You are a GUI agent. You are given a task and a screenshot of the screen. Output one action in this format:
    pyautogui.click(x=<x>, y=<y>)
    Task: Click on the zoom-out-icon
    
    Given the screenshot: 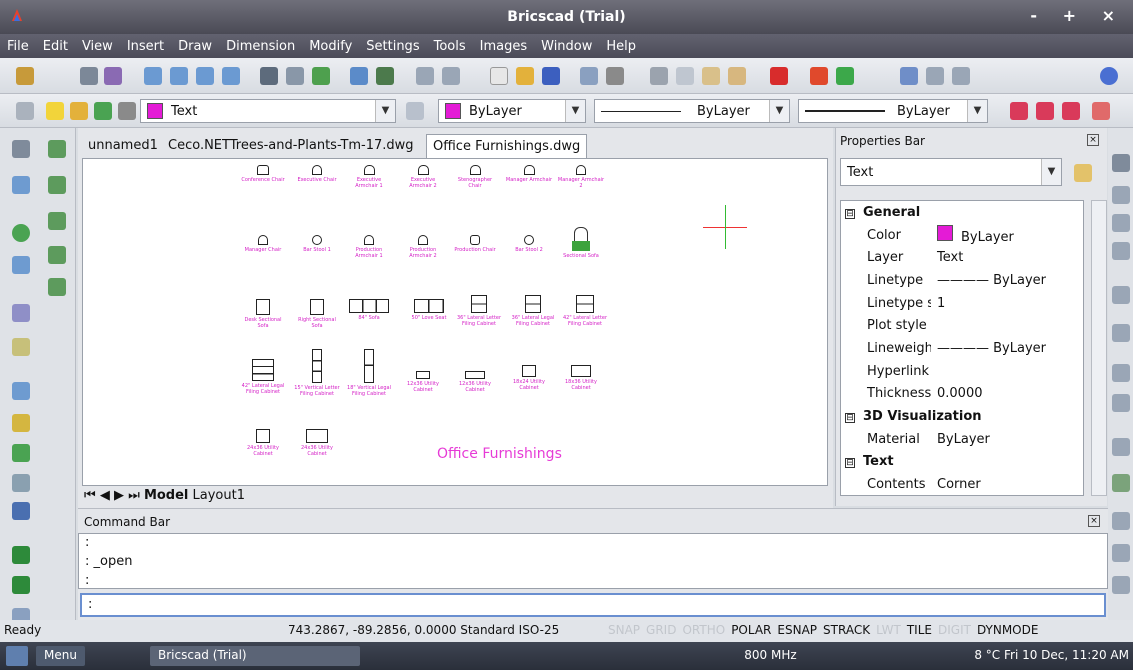 What is the action you would take?
    pyautogui.click(x=179, y=76)
    